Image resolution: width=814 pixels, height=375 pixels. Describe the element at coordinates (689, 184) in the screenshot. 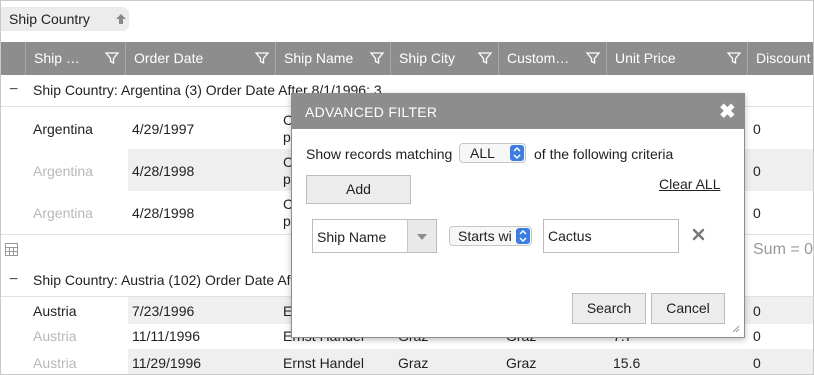

I see `clear-all-link: Clear ALL` at that location.